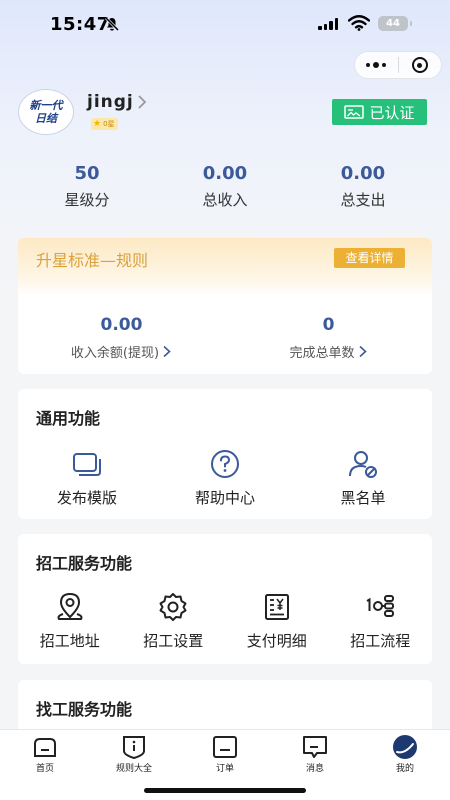  What do you see at coordinates (87, 186) in the screenshot?
I see `stat-star-score: 50 星级分` at bounding box center [87, 186].